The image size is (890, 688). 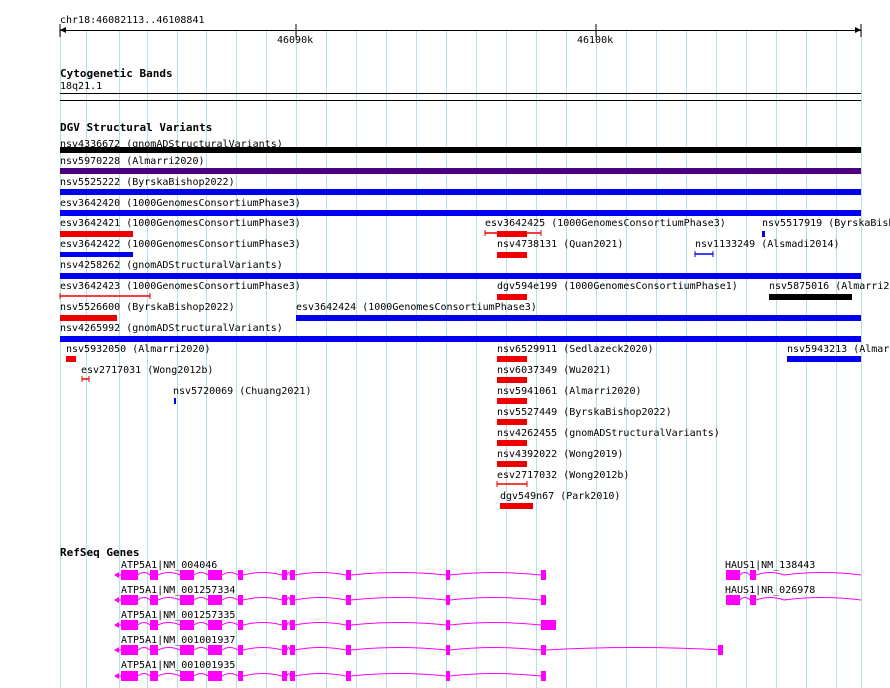 I want to click on ruler-right-arrow, so click(x=858, y=30).